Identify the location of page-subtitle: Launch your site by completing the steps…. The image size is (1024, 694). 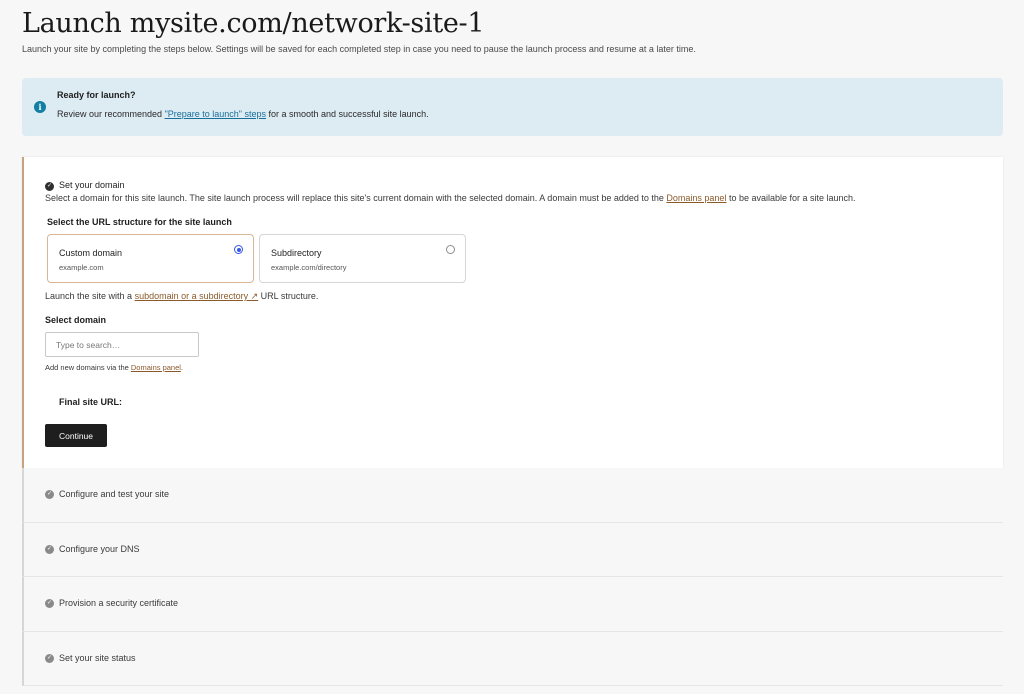
(359, 49).